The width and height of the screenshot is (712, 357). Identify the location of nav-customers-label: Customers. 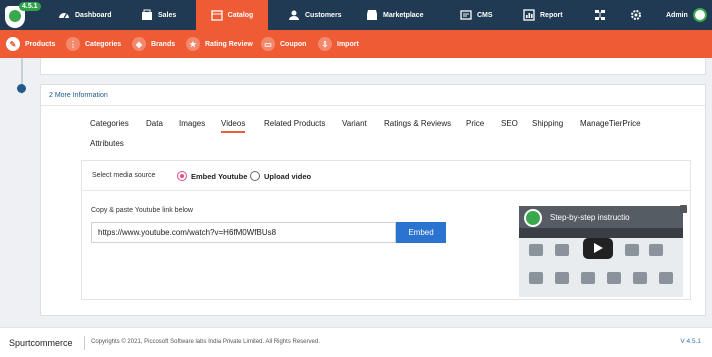
(323, 15).